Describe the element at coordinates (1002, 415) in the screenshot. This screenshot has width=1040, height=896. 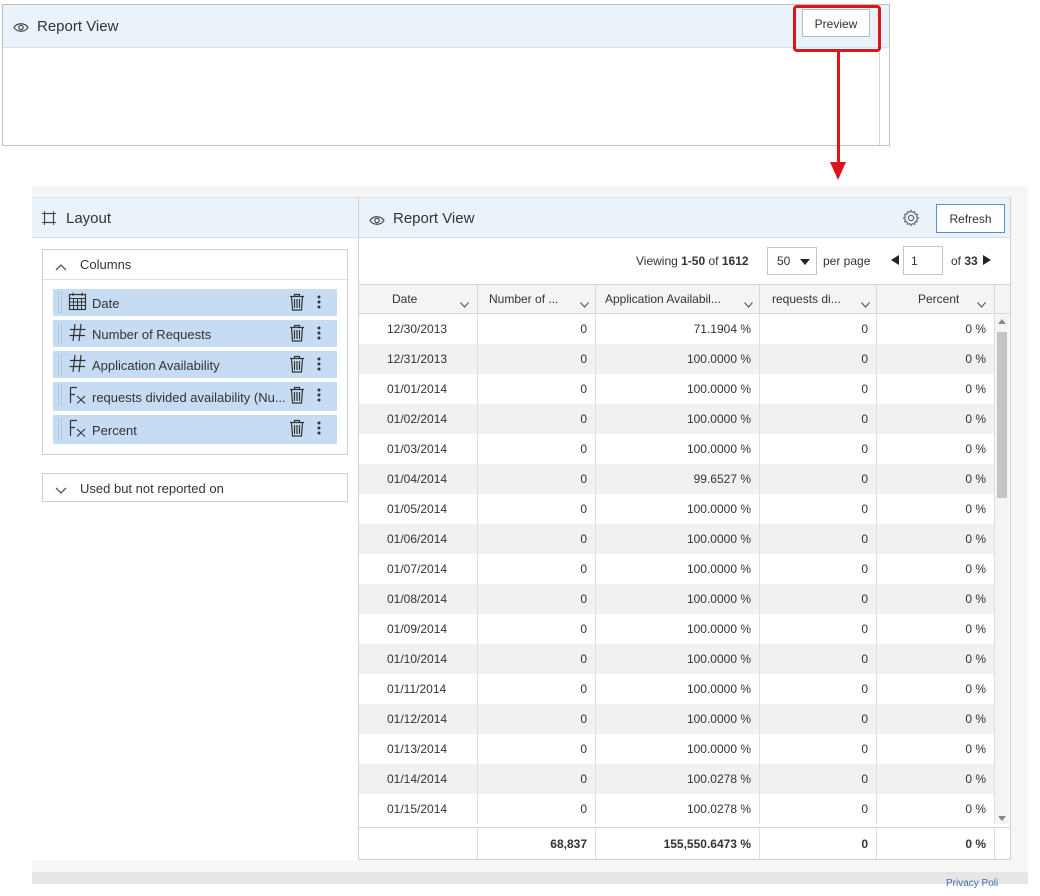
I see `scrollbar-thumb` at that location.